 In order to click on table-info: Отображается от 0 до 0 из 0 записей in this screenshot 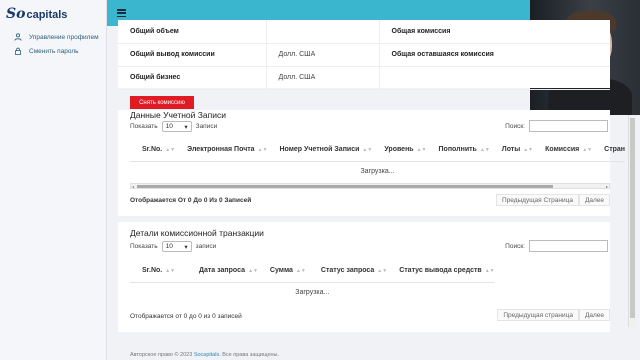, I will do `click(186, 316)`.